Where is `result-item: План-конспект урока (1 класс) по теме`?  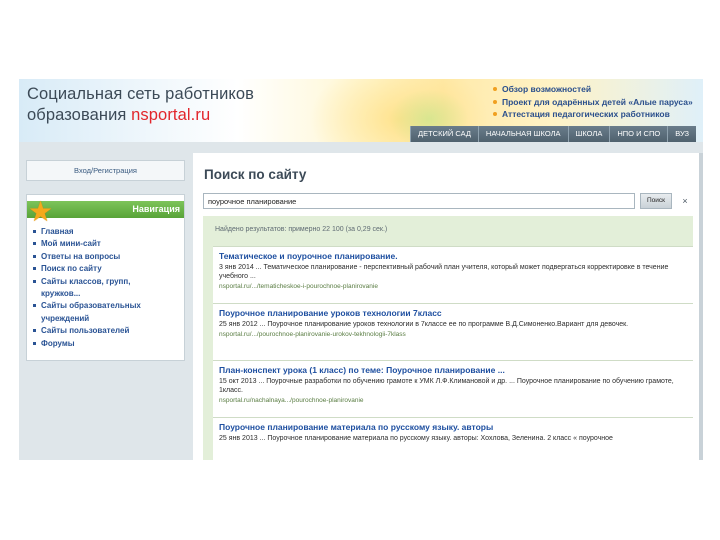 result-item: План-конспект урока (1 класс) по теме is located at coordinates (453, 388).